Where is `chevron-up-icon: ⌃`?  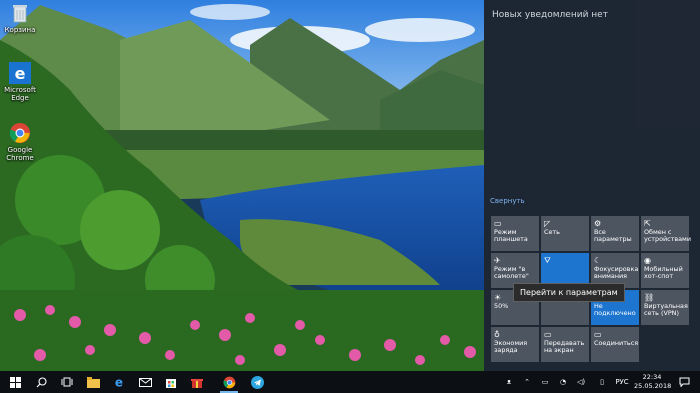
chevron-up-icon: ⌃ is located at coordinates (527, 382).